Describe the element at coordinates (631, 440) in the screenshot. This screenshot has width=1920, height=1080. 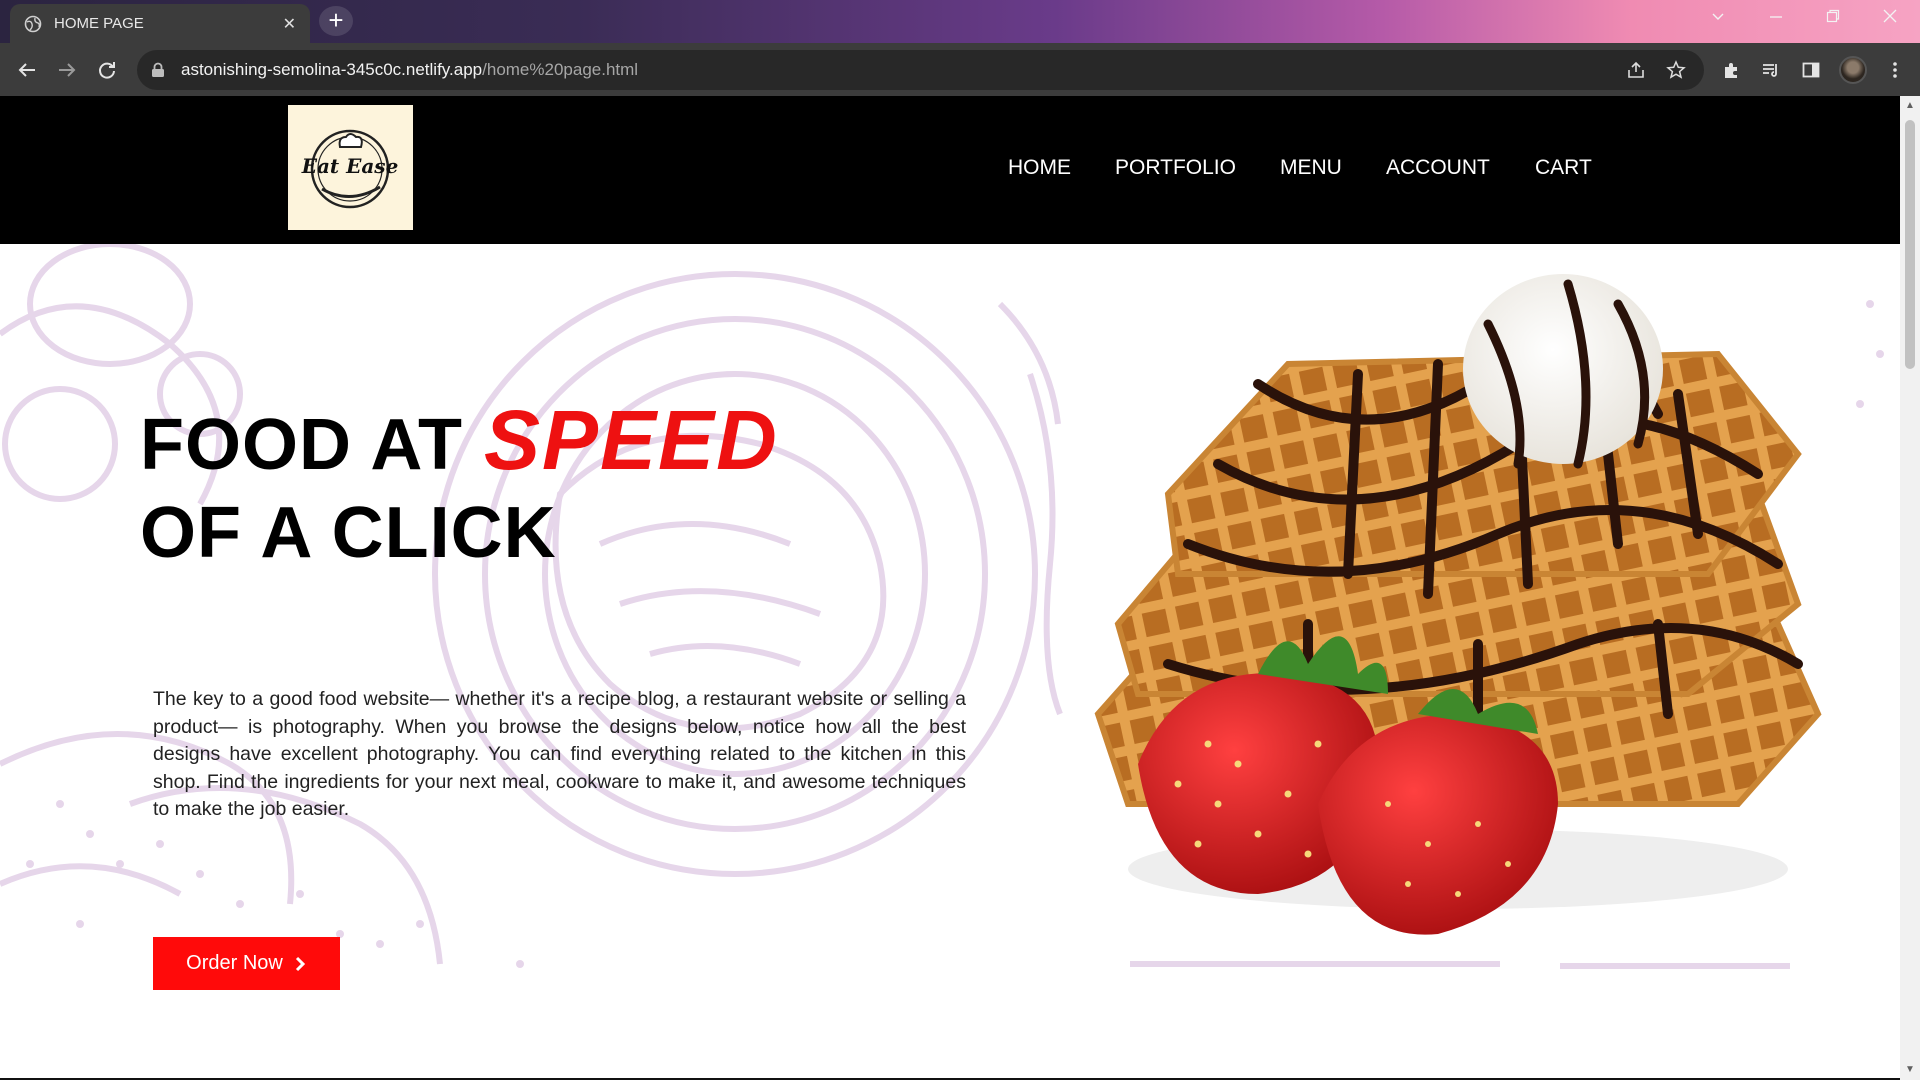
I see `hero-title-highlight: SPEED` at that location.